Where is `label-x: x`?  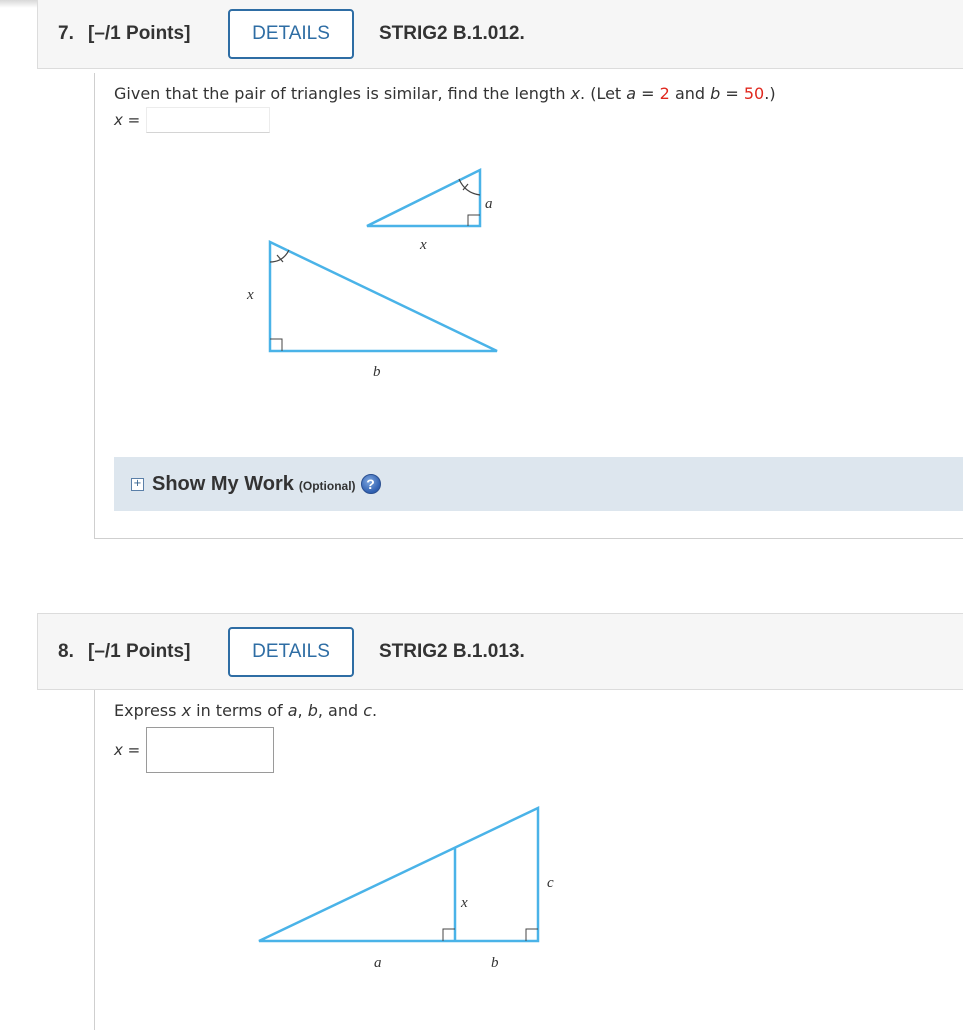
label-x: x is located at coordinates (464, 903).